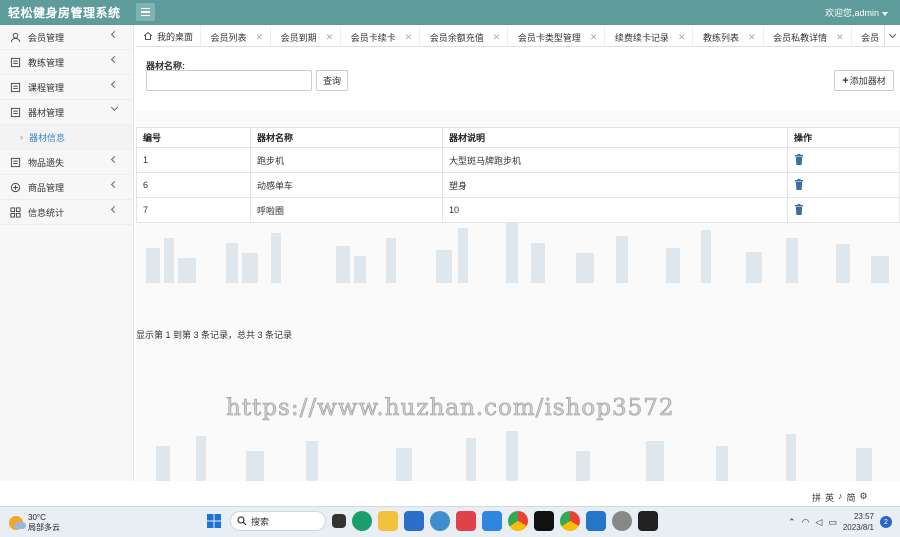  Describe the element at coordinates (15, 37) in the screenshot. I see `user-icon` at that location.